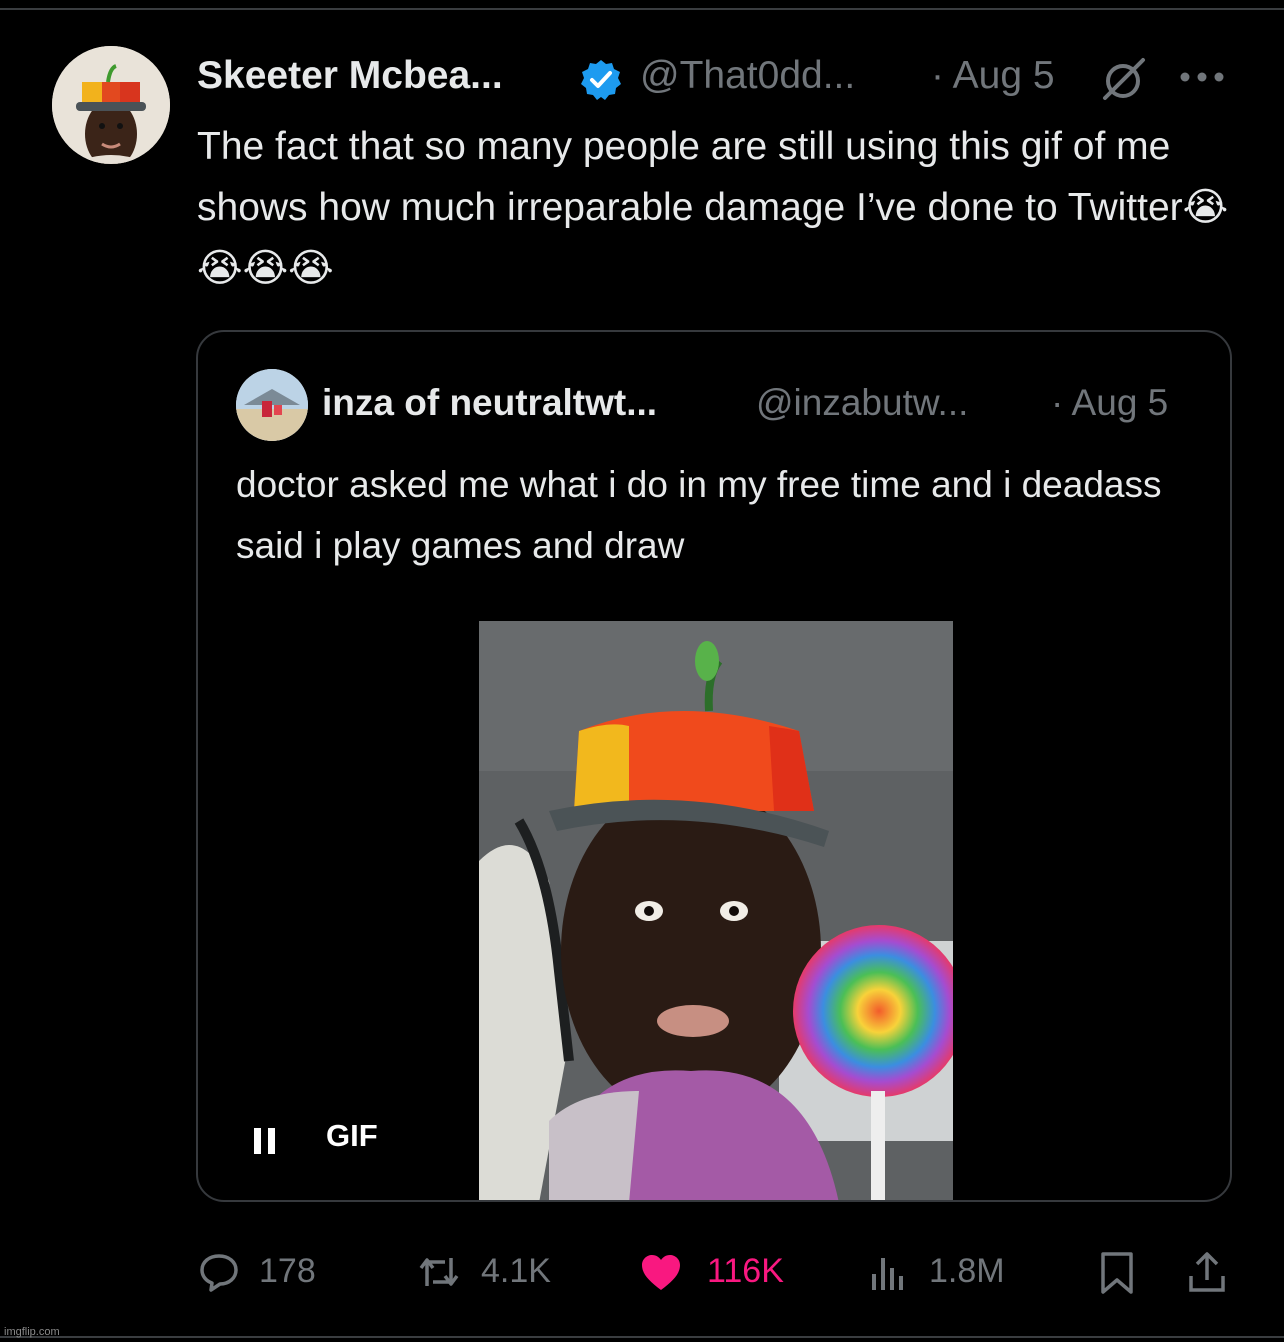 The image size is (1284, 1342). I want to click on reply-count: 178, so click(287, 1271).